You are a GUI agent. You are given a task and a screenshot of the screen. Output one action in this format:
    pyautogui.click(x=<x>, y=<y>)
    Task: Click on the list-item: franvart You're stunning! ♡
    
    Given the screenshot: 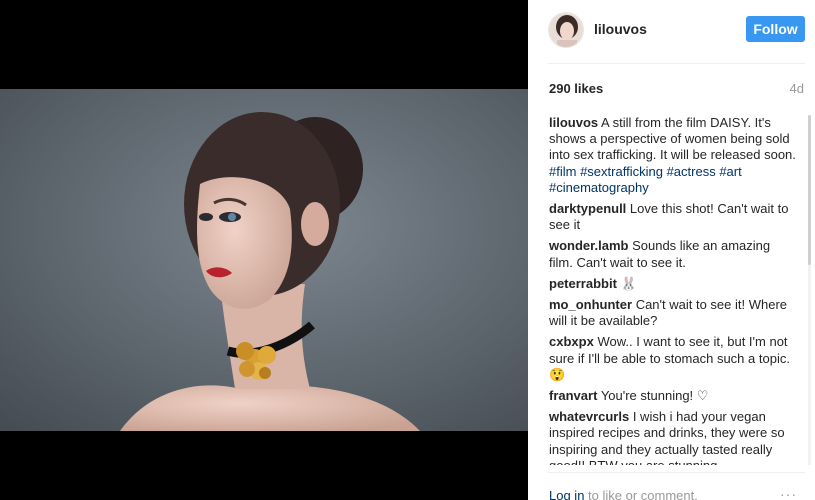 What is the action you would take?
    pyautogui.click(x=673, y=396)
    